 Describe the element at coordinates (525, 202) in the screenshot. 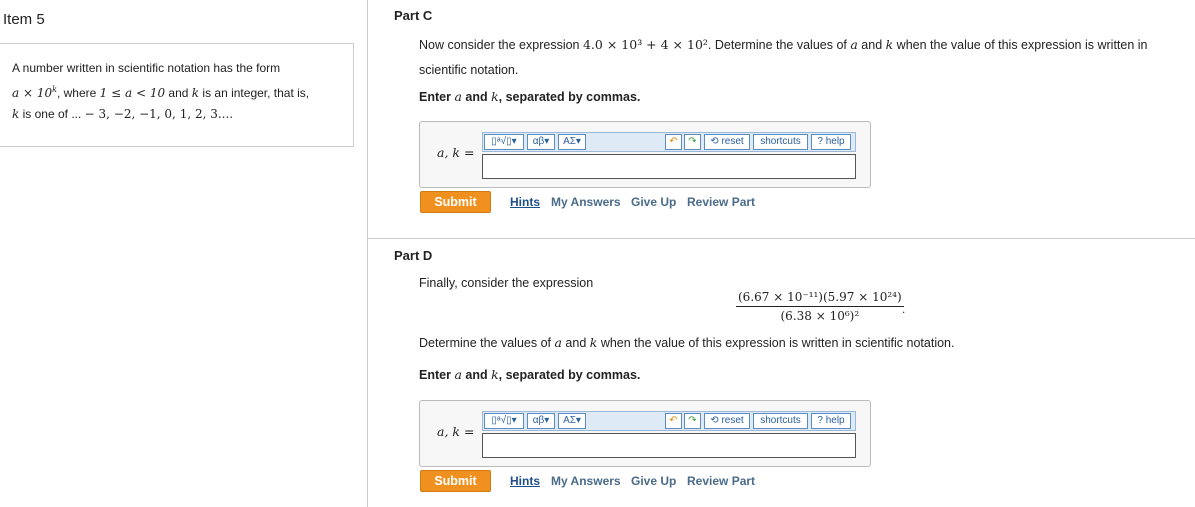

I see `part-c-hints-link: Hints` at that location.